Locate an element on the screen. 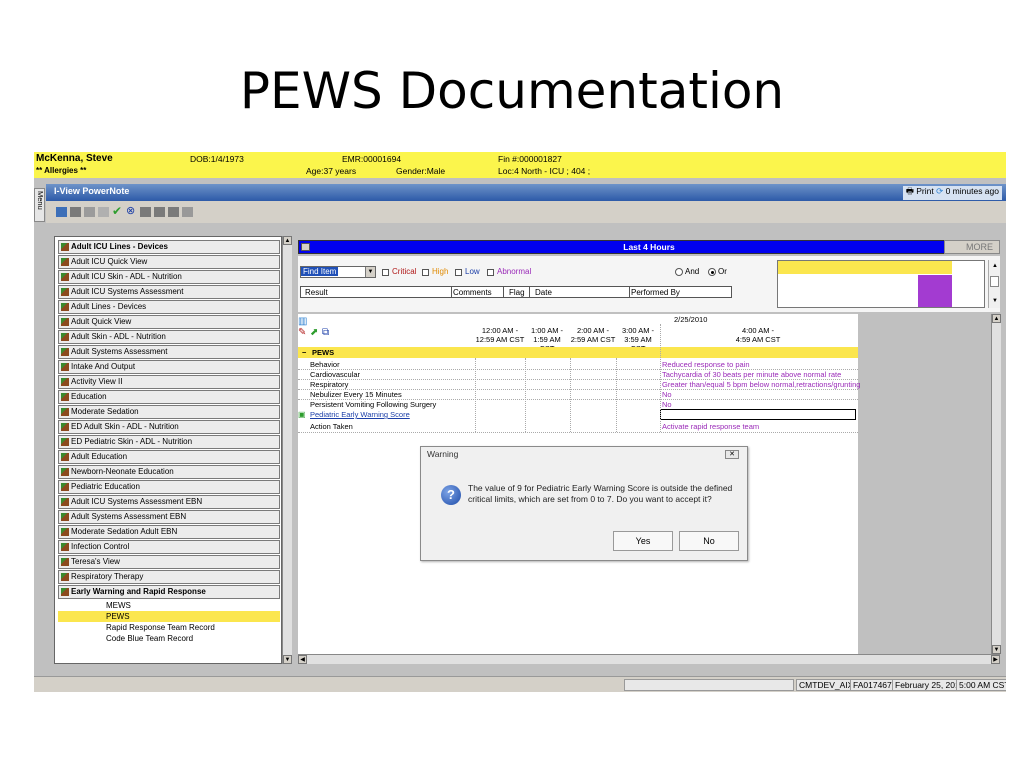  graph-icon: ⬈ is located at coordinates (314, 332).